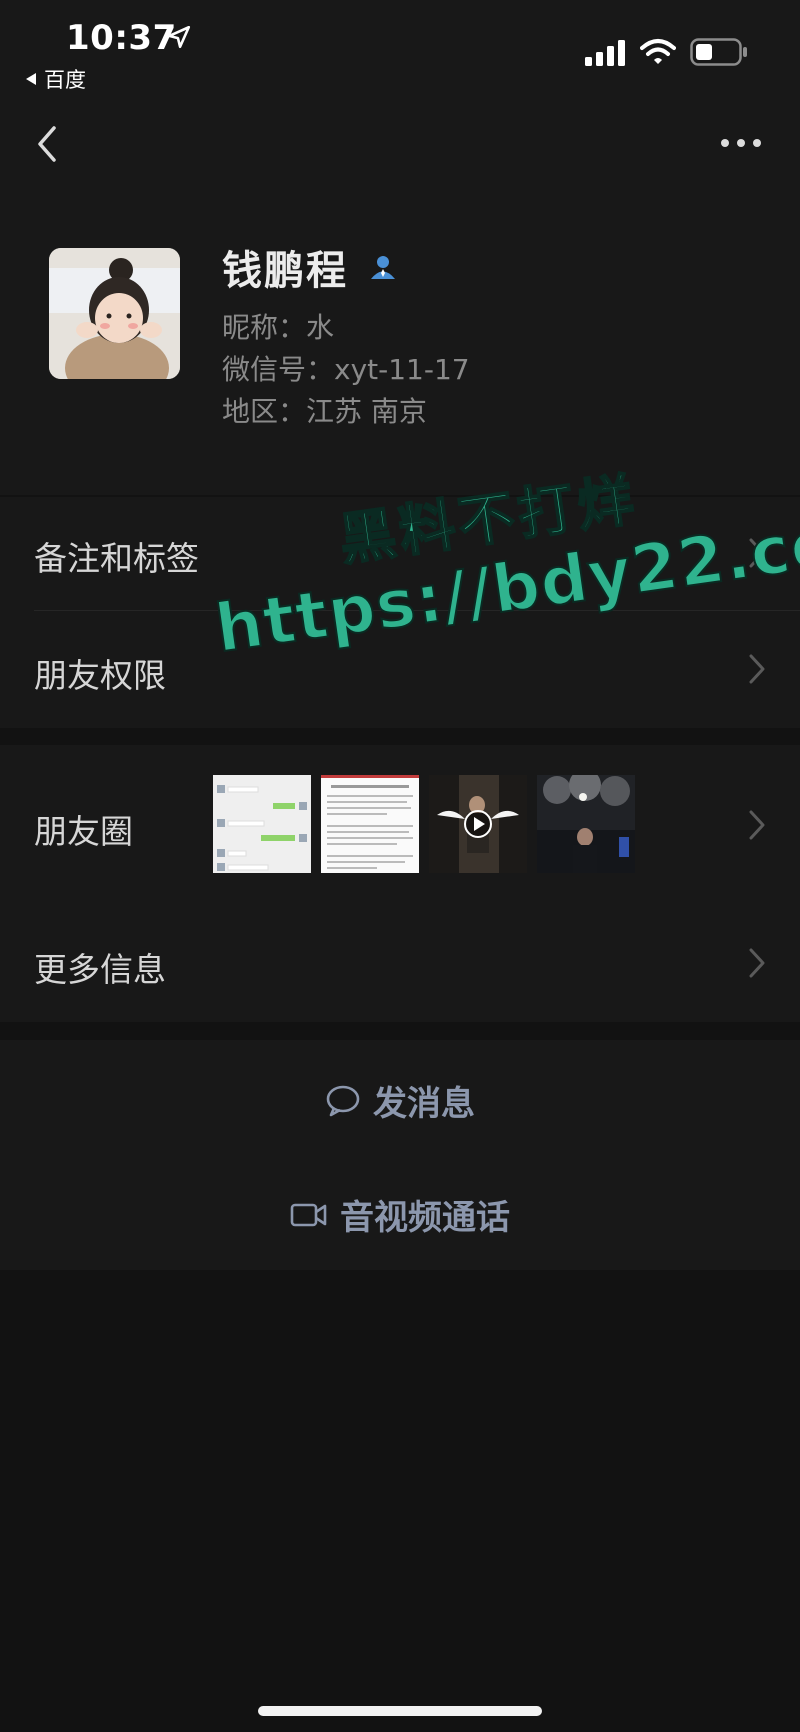  Describe the element at coordinates (741, 143) in the screenshot. I see `more-dots-icon` at that location.